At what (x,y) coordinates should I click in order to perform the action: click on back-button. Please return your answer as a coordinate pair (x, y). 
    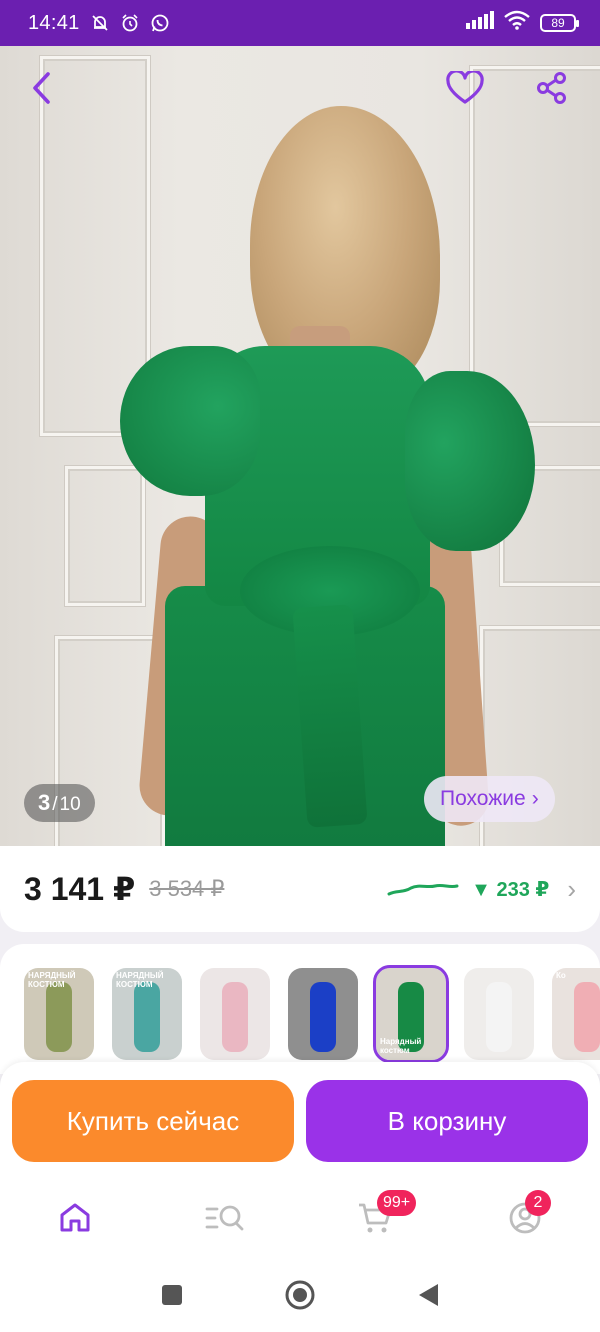
    Looking at the image, I should click on (42, 90).